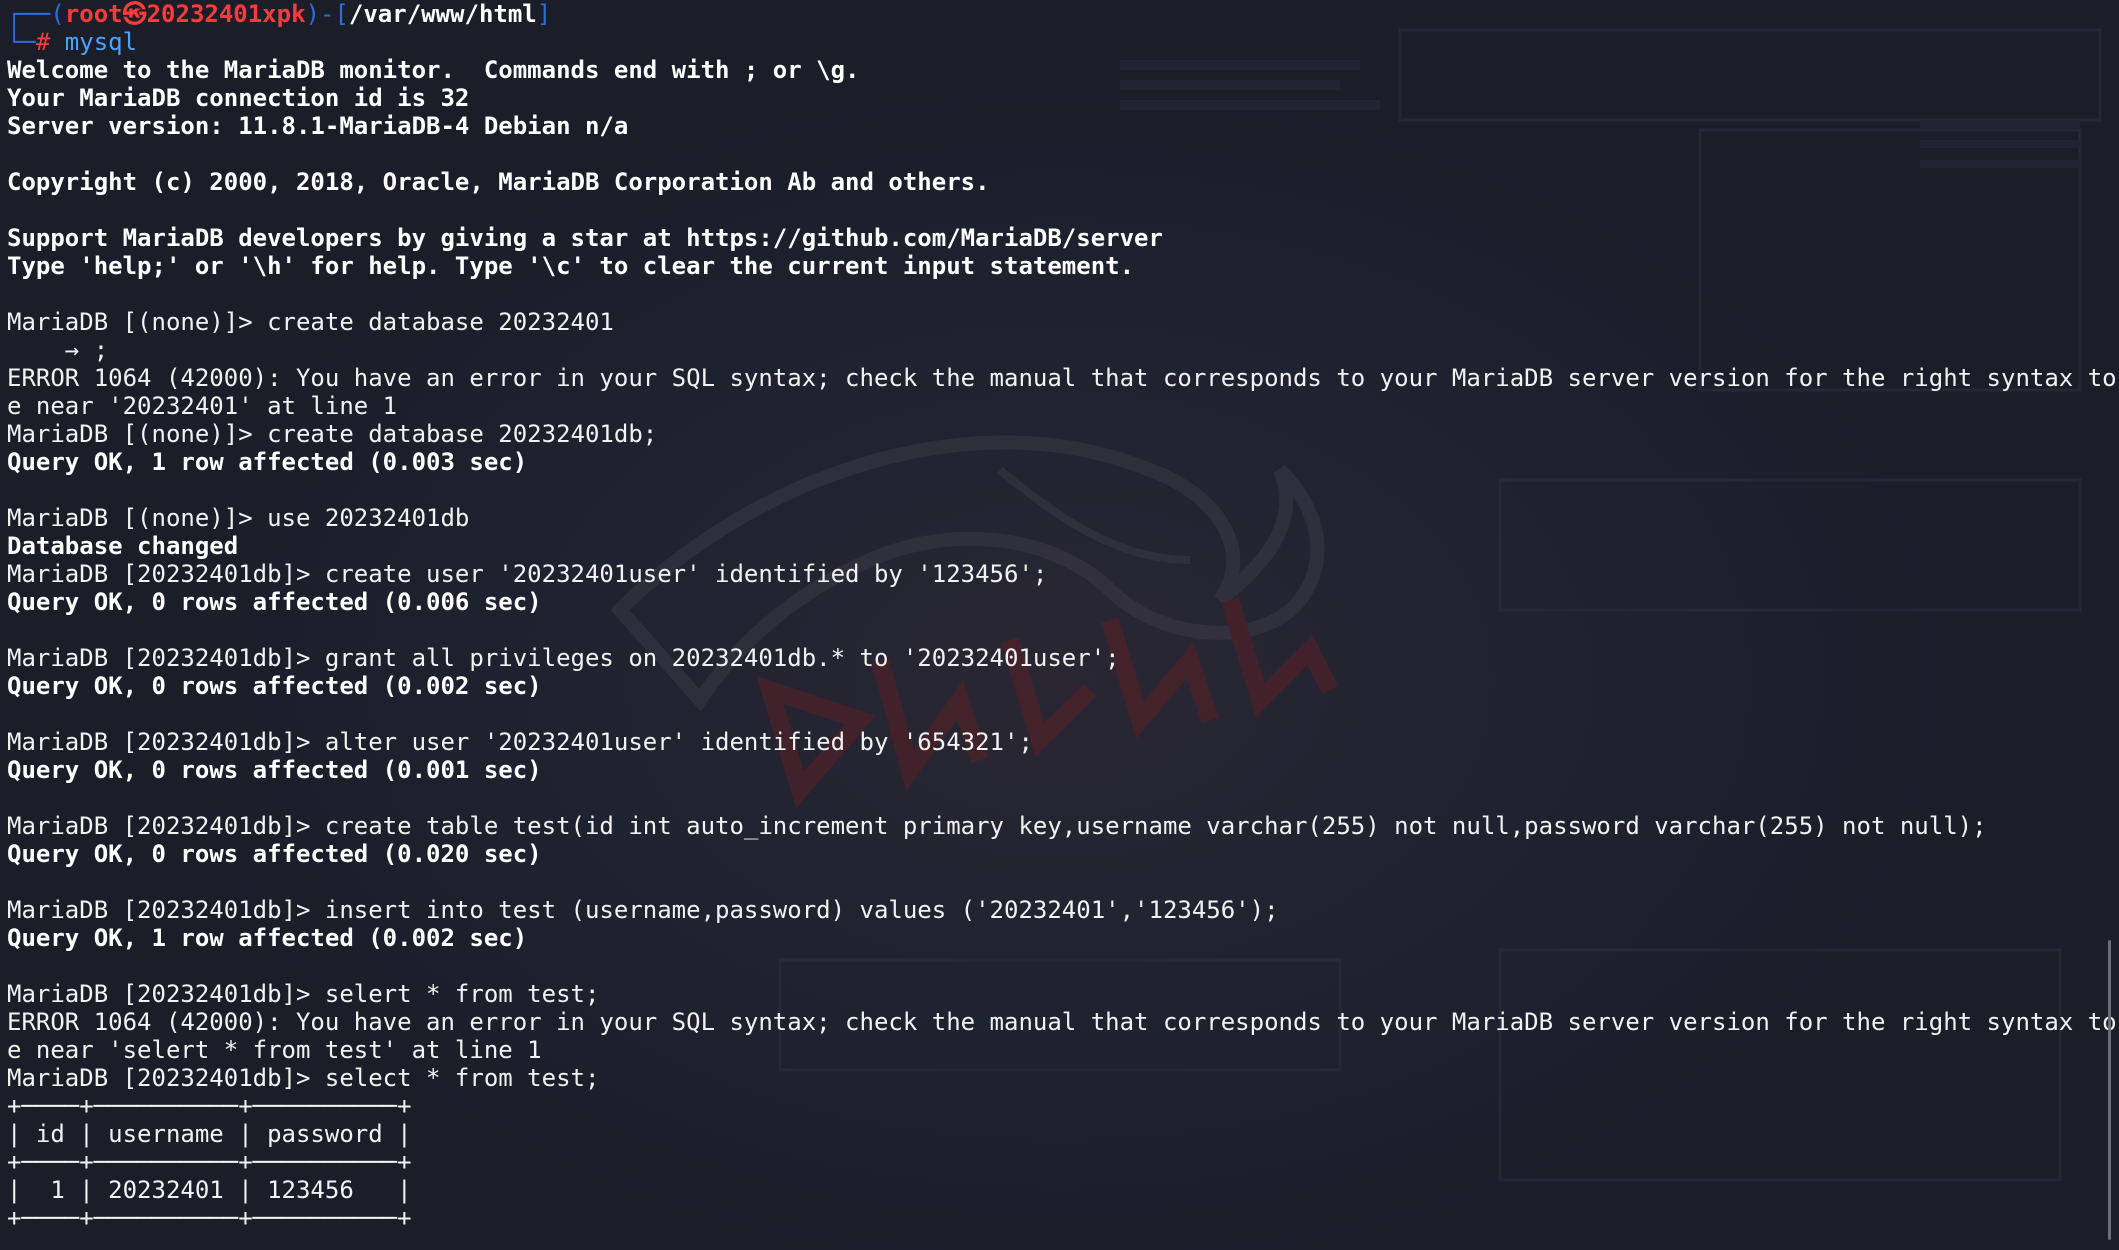  What do you see at coordinates (209, 1134) in the screenshot?
I see `output-line: | id | username | password |` at bounding box center [209, 1134].